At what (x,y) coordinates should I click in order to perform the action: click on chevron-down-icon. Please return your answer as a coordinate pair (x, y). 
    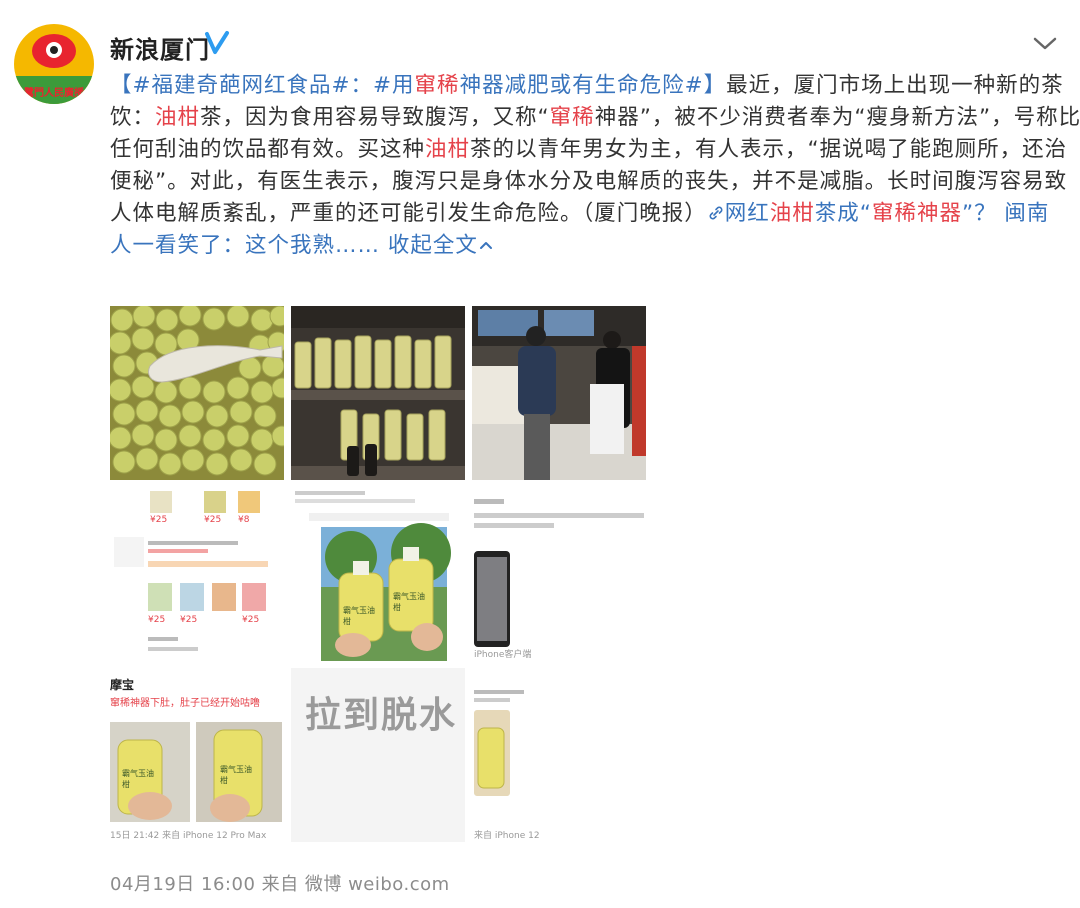
    Looking at the image, I should click on (1045, 44).